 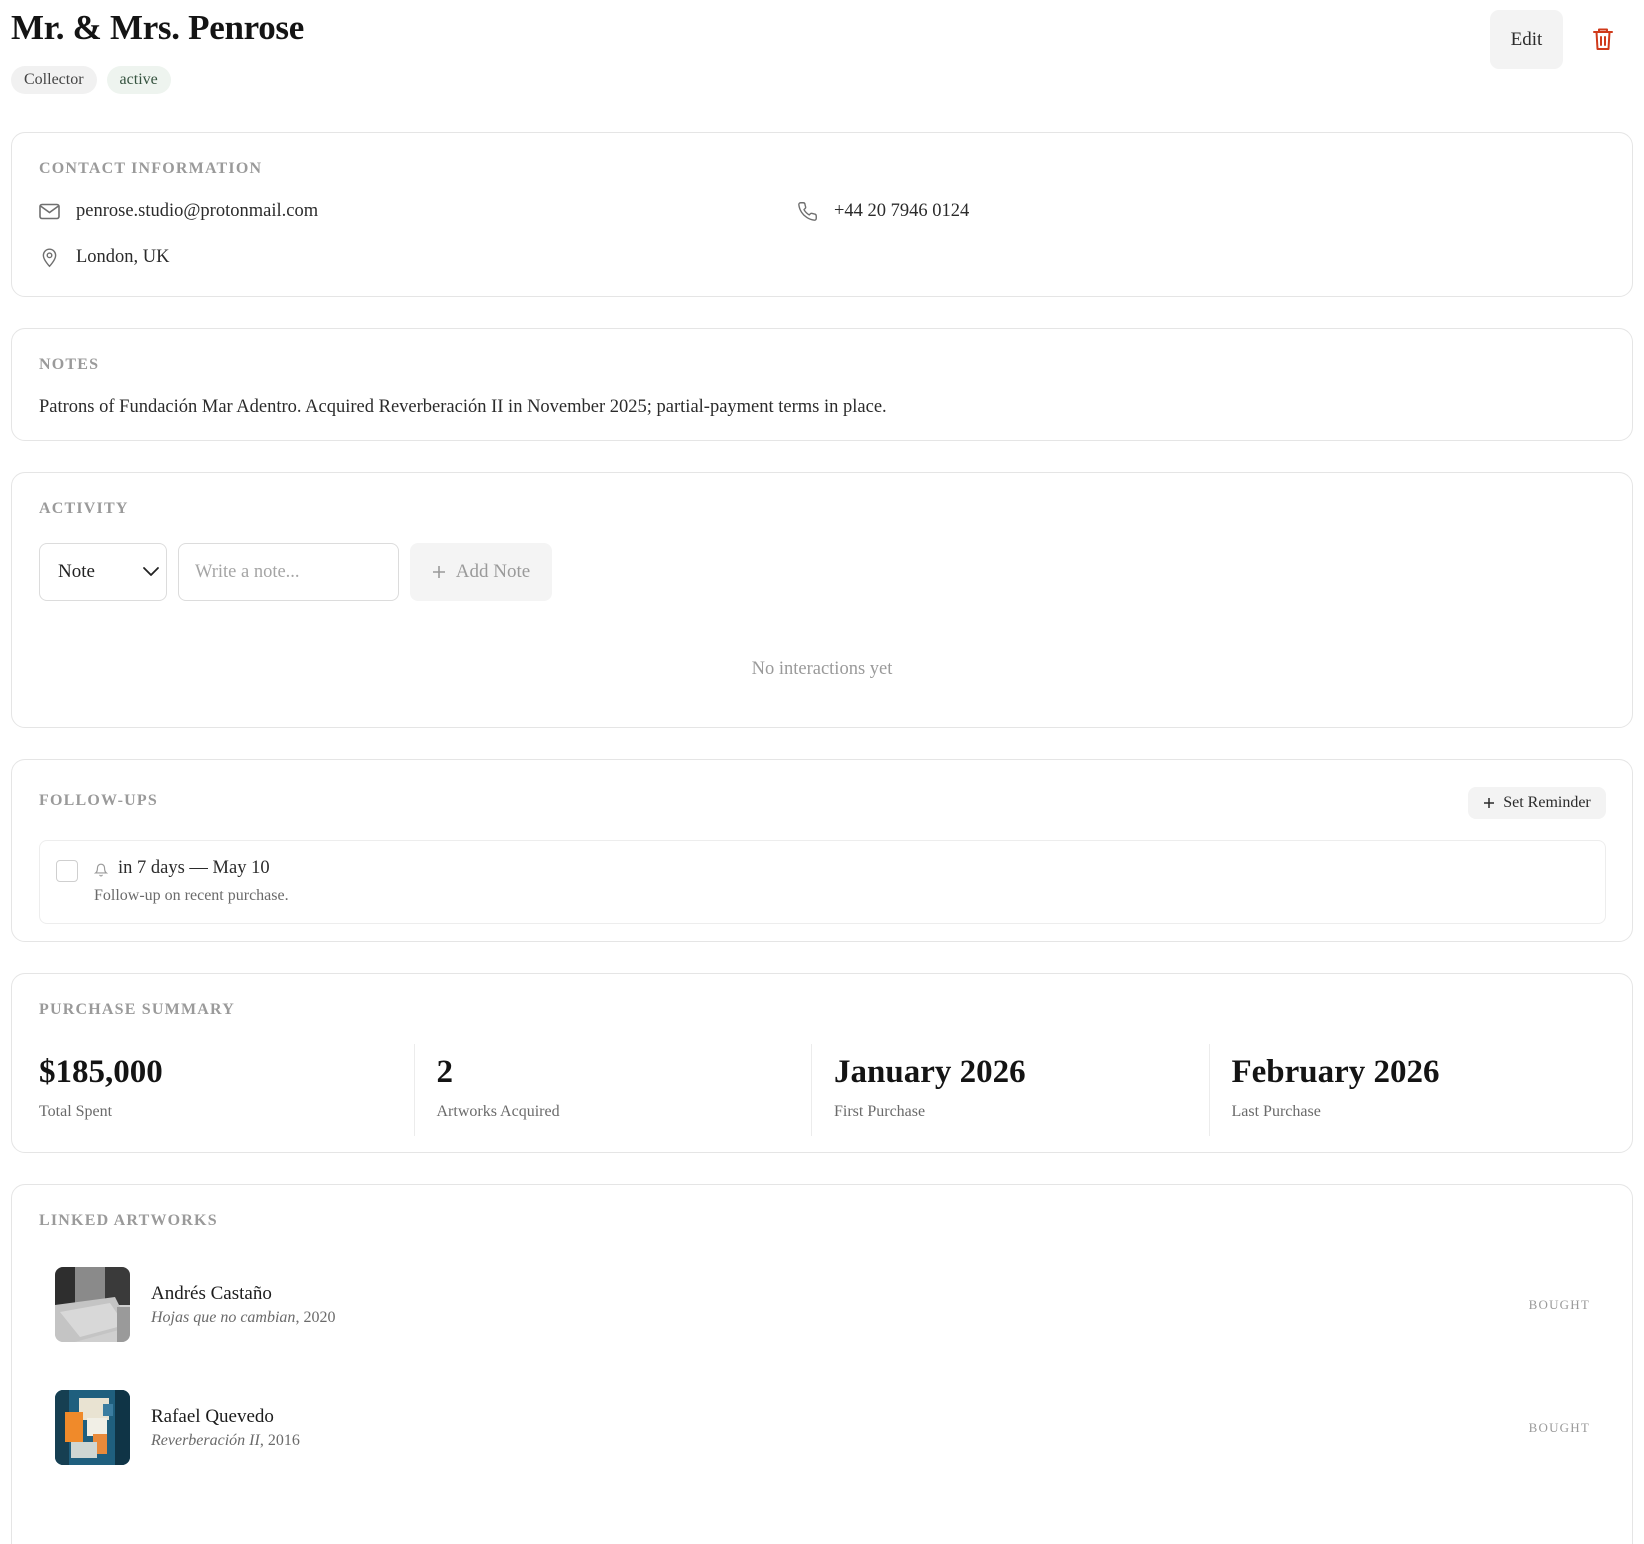 I want to click on stat-value: $185,000, so click(x=101, y=1072).